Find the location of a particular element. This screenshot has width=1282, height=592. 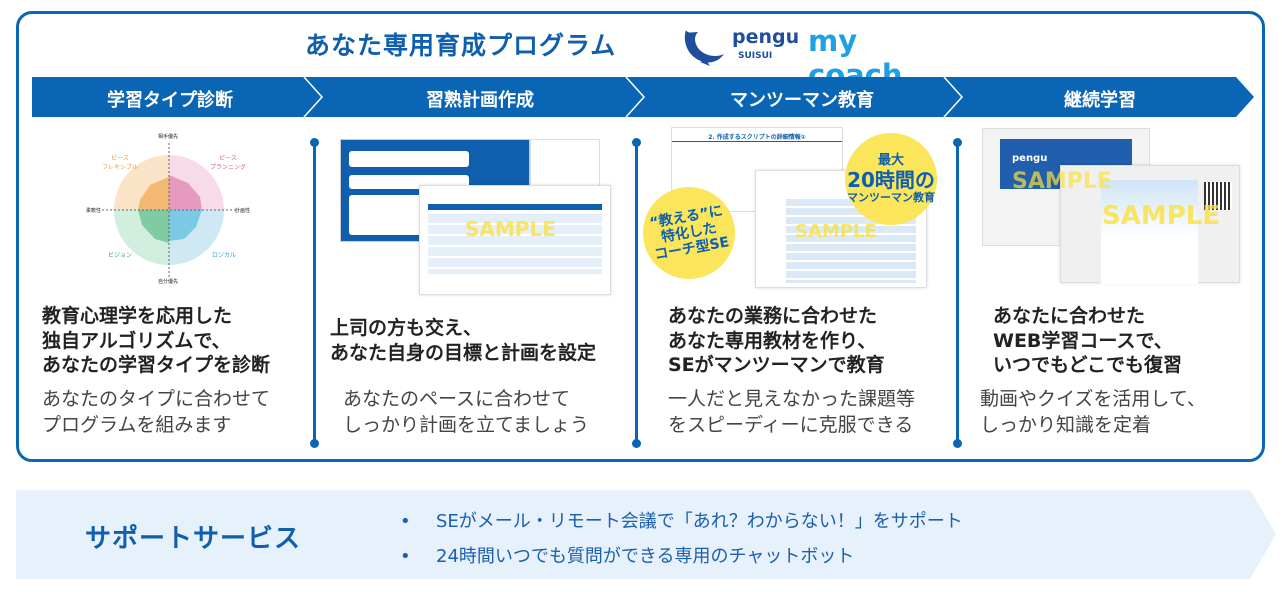

axis-label-left: 柔軟性 is located at coordinates (94, 211).